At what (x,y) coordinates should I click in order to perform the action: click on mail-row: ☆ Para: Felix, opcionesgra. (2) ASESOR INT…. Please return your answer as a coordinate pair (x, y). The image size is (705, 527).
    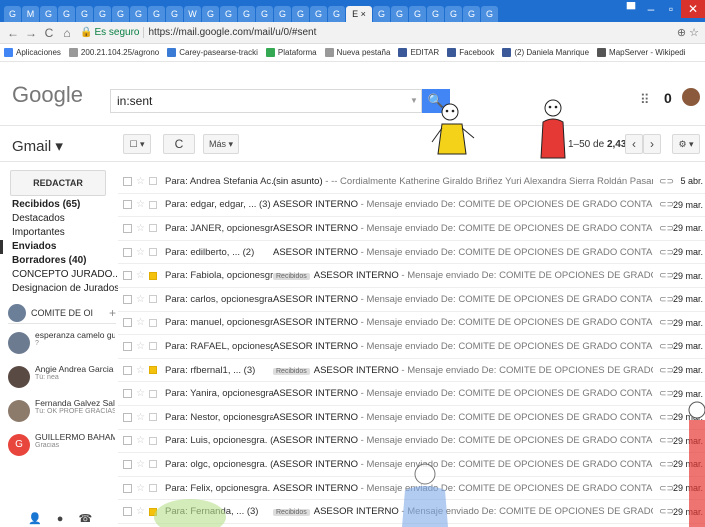
    Looking at the image, I should click on (411, 489).